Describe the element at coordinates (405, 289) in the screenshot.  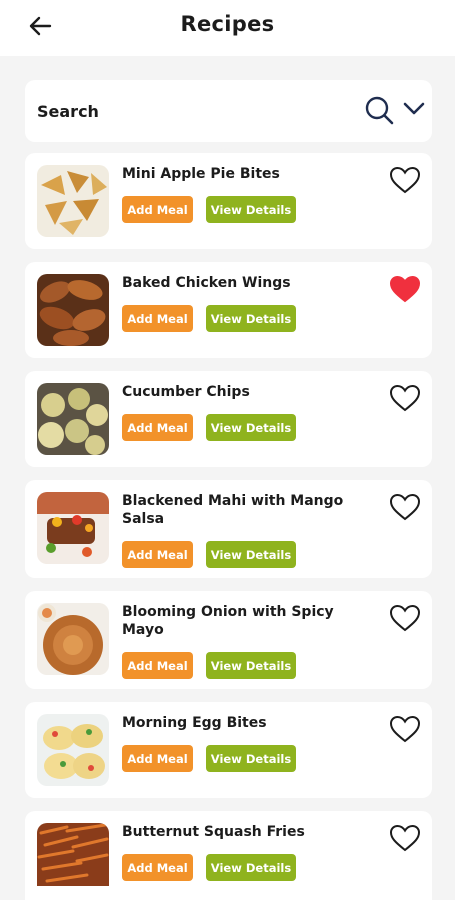
I see `heart-filled-icon` at that location.